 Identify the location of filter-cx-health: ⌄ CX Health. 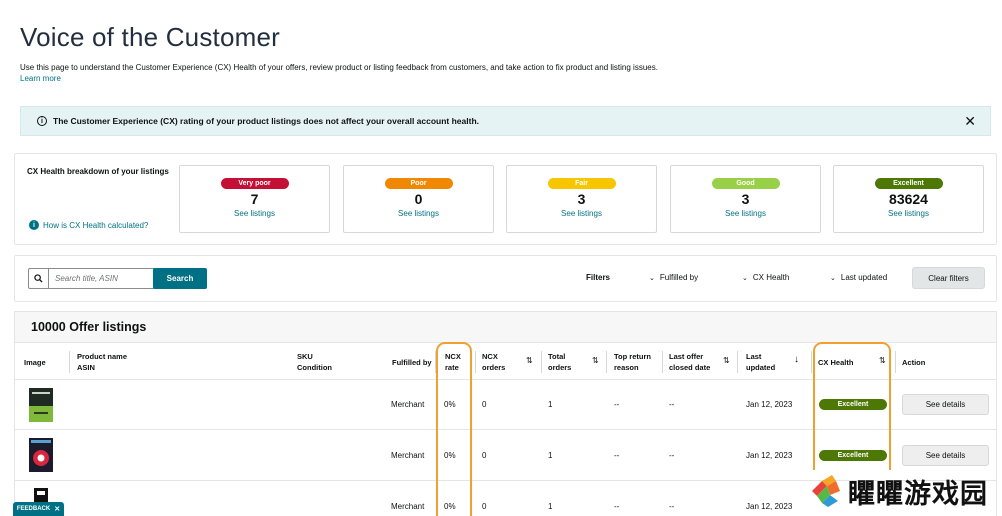
(765, 277).